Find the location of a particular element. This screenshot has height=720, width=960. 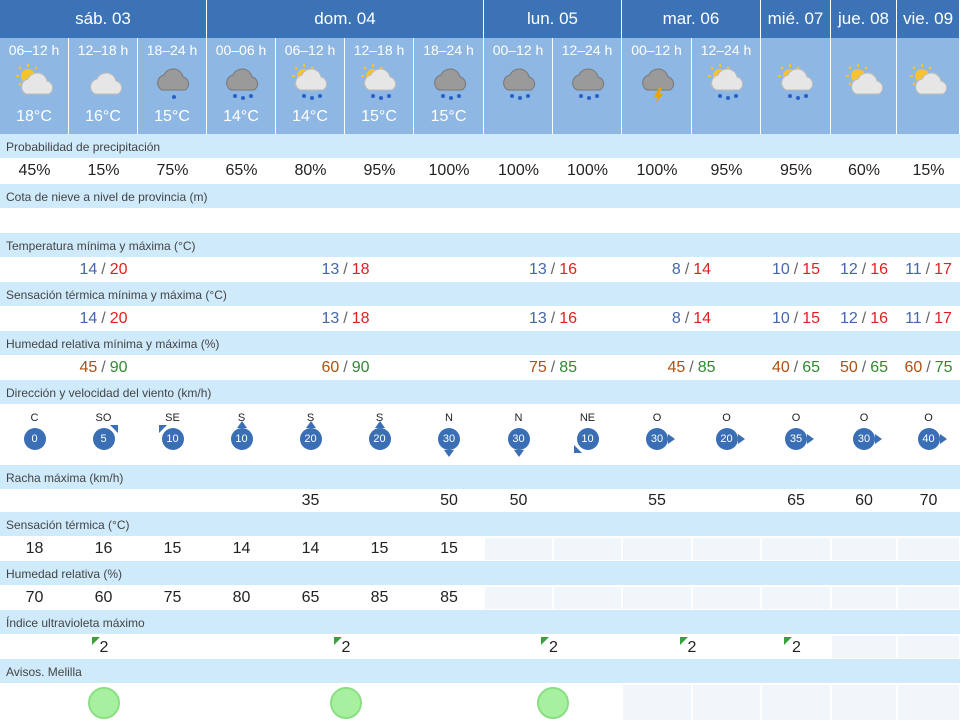

feel2-cell: 15 is located at coordinates (379, 549).